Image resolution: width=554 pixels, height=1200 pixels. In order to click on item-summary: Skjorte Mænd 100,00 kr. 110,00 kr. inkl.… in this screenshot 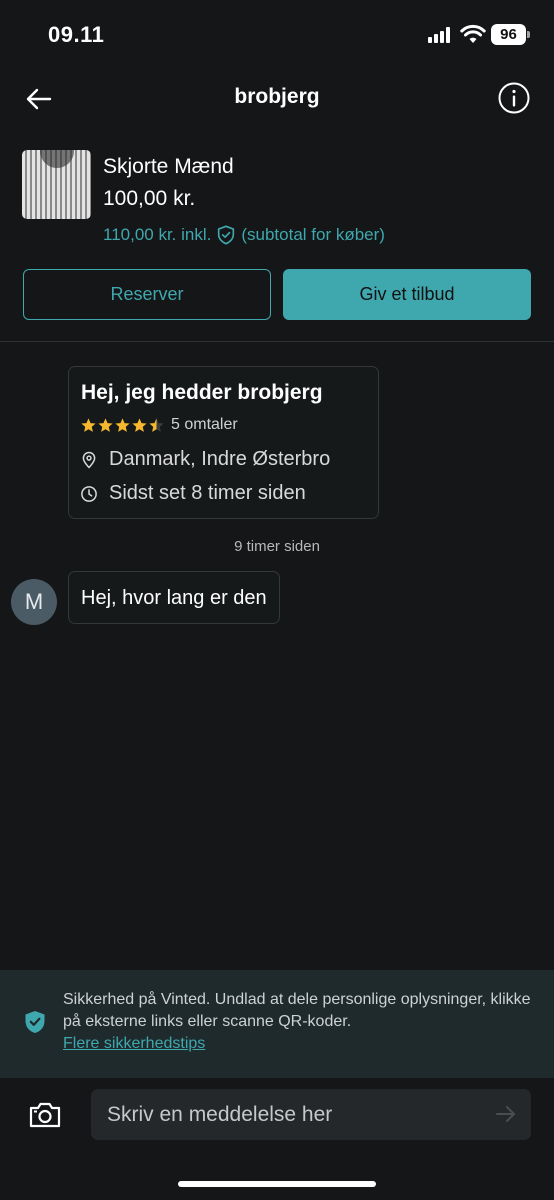, I will do `click(282, 200)`.